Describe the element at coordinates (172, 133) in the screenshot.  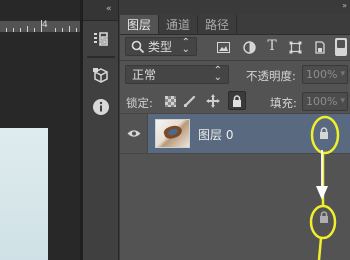
I see `layer-thumbnail` at that location.